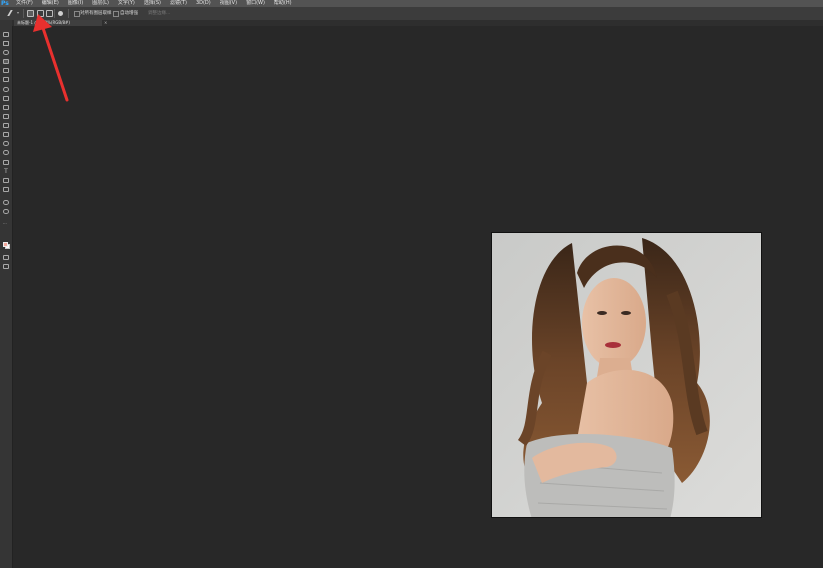 This screenshot has width=823, height=568. I want to click on more-tools-icon: ···, so click(6, 223).